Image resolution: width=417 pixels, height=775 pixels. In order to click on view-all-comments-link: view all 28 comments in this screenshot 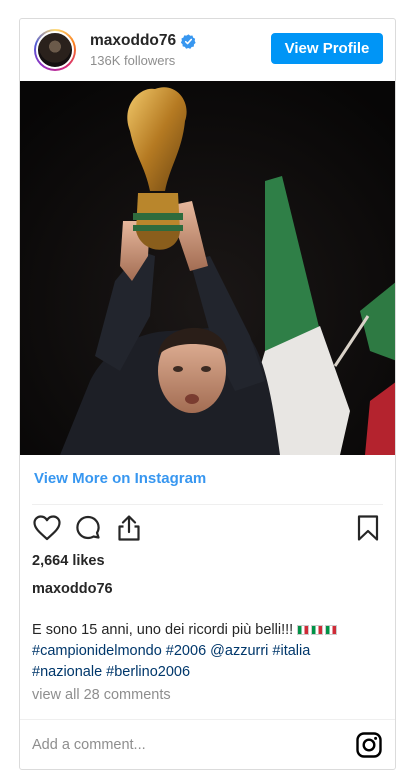, I will do `click(101, 695)`.